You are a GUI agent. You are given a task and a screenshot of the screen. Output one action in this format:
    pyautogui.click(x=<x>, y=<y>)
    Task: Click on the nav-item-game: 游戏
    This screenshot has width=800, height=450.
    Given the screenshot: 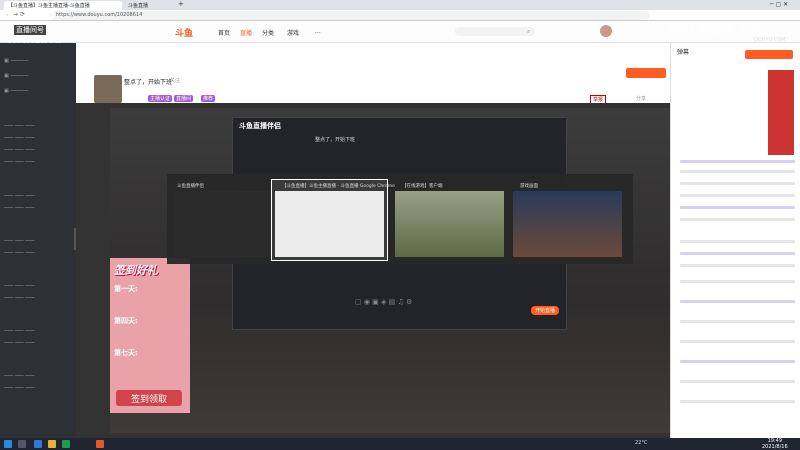 What is the action you would take?
    pyautogui.click(x=293, y=32)
    